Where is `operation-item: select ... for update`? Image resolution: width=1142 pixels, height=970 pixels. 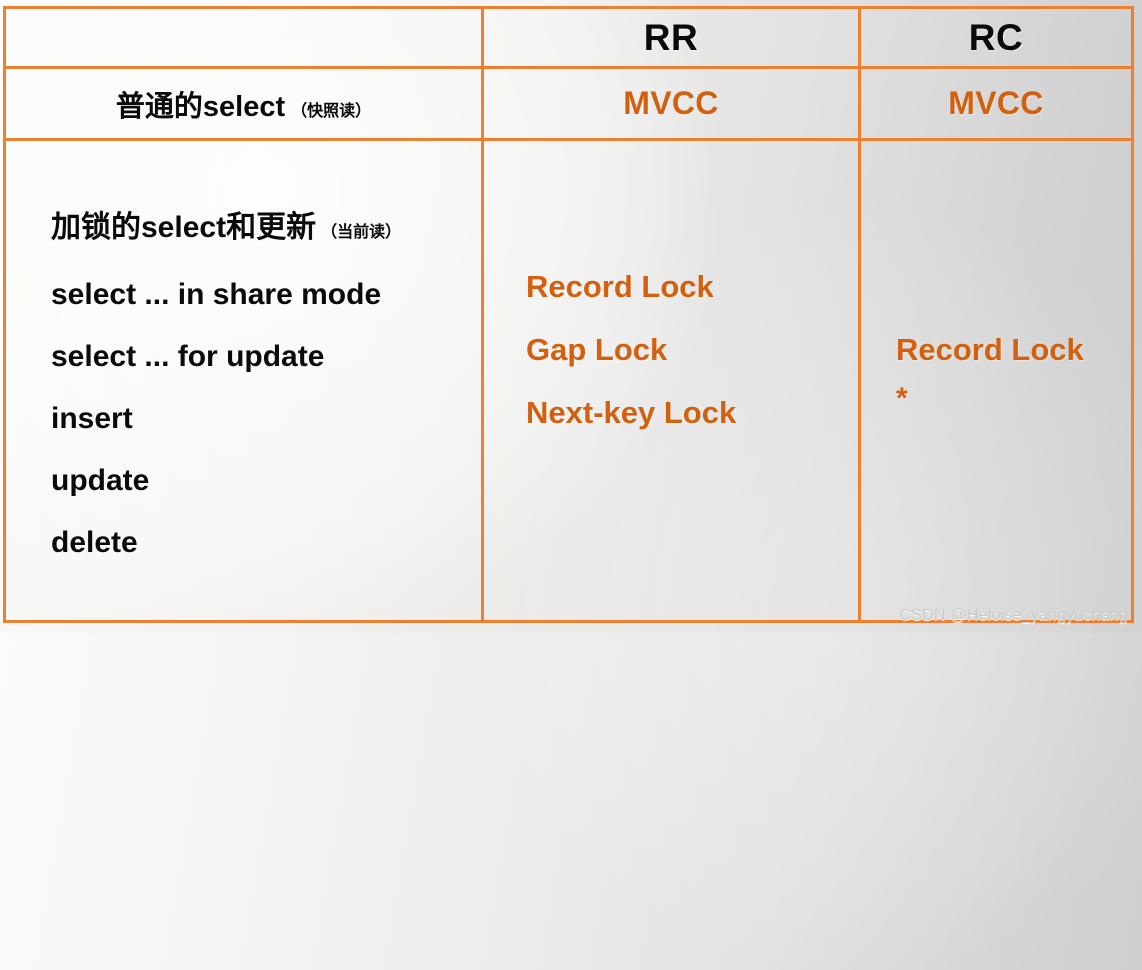
operation-item: select ... for update is located at coordinates (188, 356).